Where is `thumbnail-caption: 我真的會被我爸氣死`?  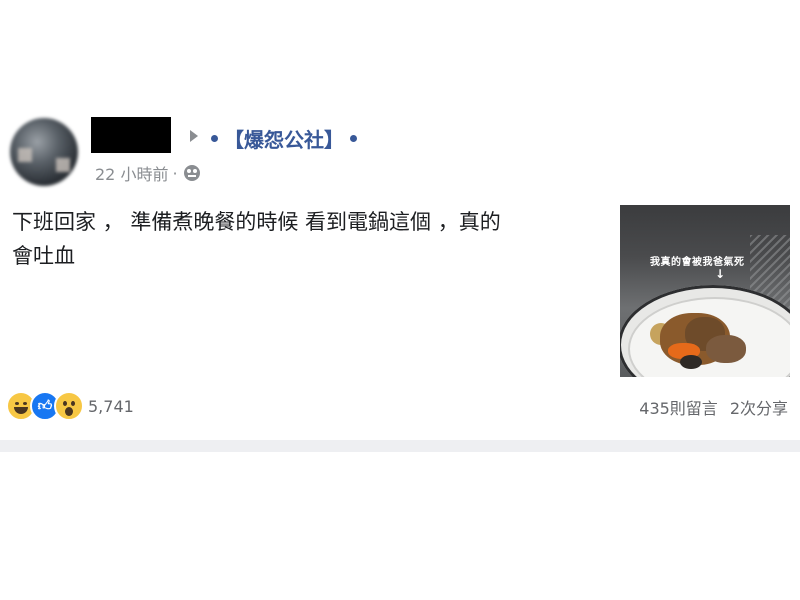 thumbnail-caption: 我真的會被我爸氣死 is located at coordinates (697, 262).